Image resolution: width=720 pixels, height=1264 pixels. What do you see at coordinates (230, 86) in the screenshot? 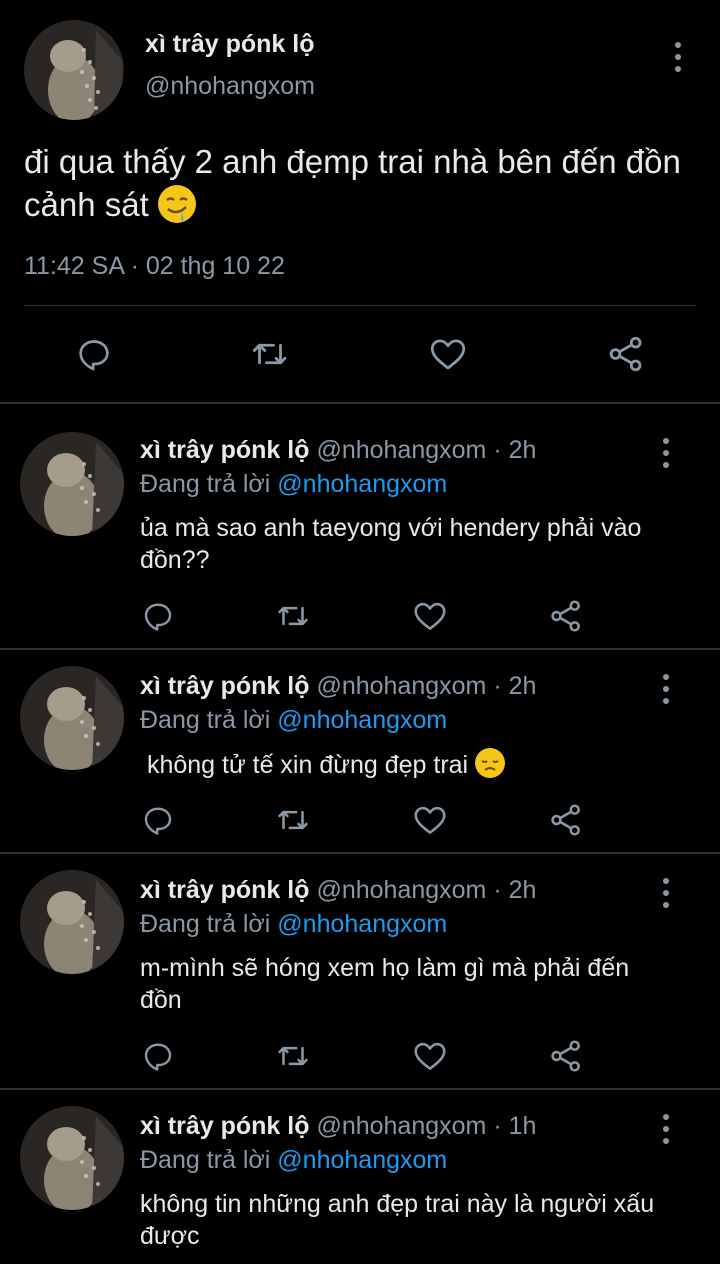
I see `author-handle: @nhohangxom` at bounding box center [230, 86].